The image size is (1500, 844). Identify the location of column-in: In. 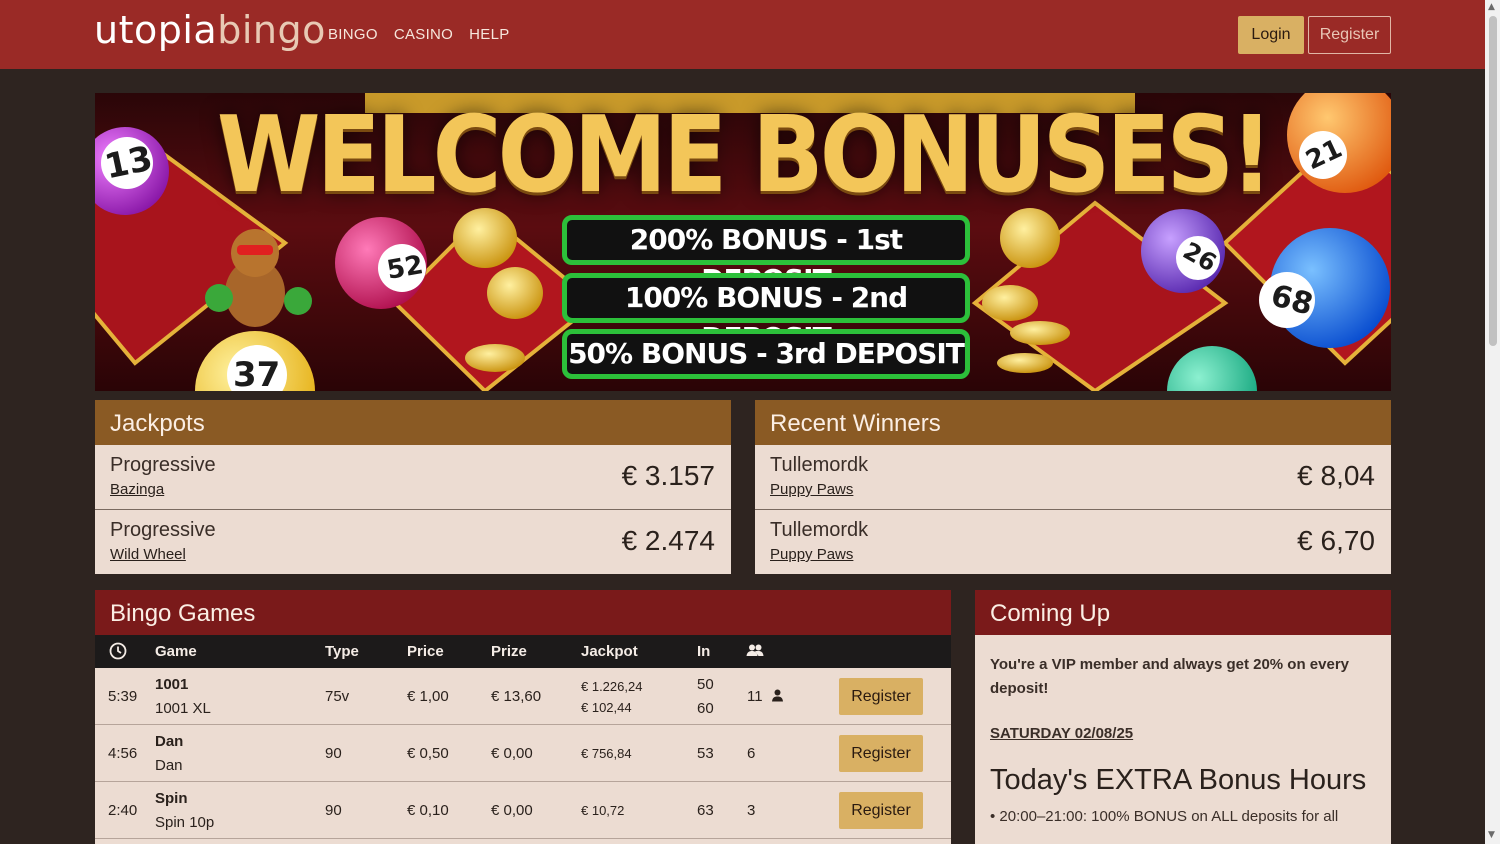
(703, 651).